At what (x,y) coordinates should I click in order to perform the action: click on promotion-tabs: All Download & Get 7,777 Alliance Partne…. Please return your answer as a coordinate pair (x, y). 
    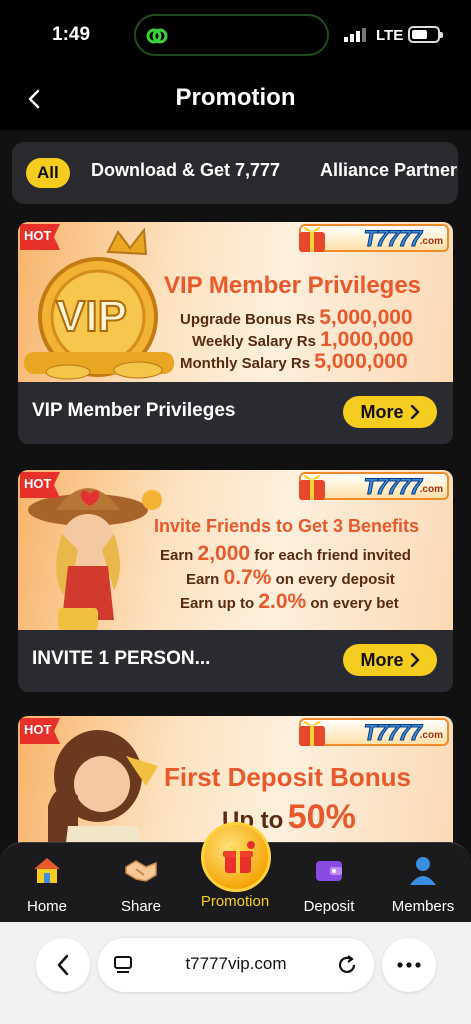
    Looking at the image, I should click on (235, 173).